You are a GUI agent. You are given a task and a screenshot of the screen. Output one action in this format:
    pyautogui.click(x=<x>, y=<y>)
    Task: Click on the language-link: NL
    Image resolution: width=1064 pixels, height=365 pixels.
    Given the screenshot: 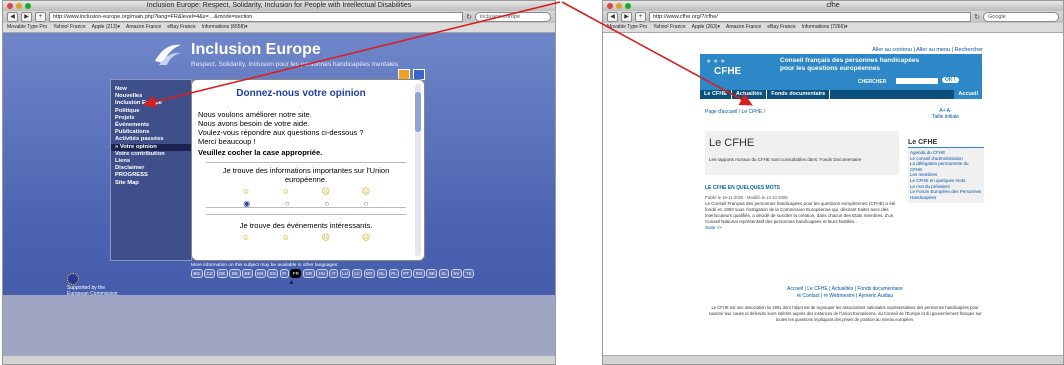 What is the action you would take?
    pyautogui.click(x=382, y=273)
    